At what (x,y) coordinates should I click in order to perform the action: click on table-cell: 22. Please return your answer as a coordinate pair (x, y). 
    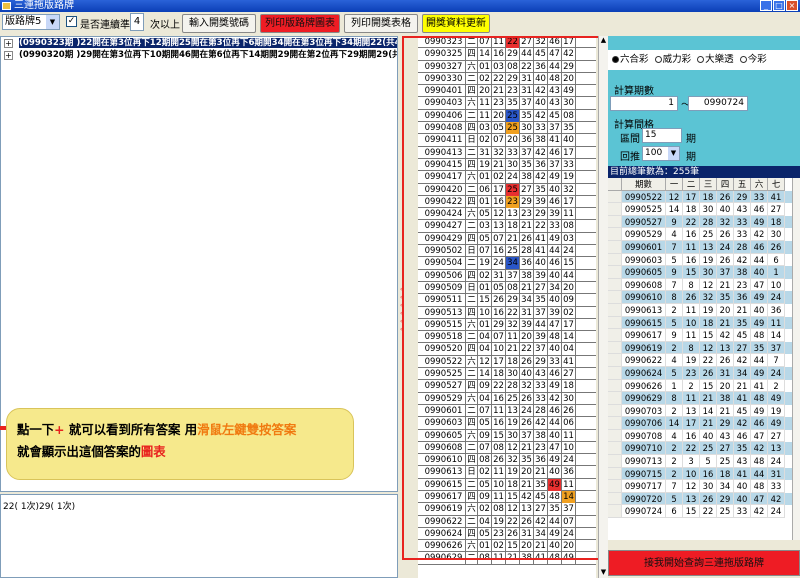
    Looking at the image, I should click on (708, 360).